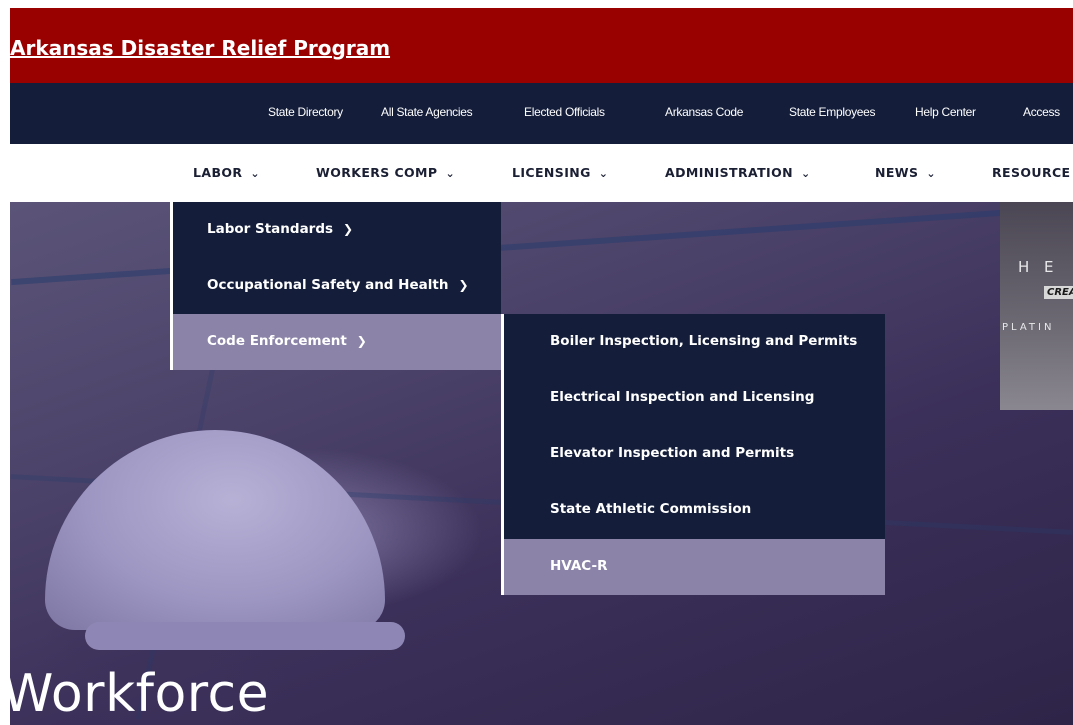  What do you see at coordinates (832, 112) in the screenshot?
I see `util-link-state-employees: State Employees` at bounding box center [832, 112].